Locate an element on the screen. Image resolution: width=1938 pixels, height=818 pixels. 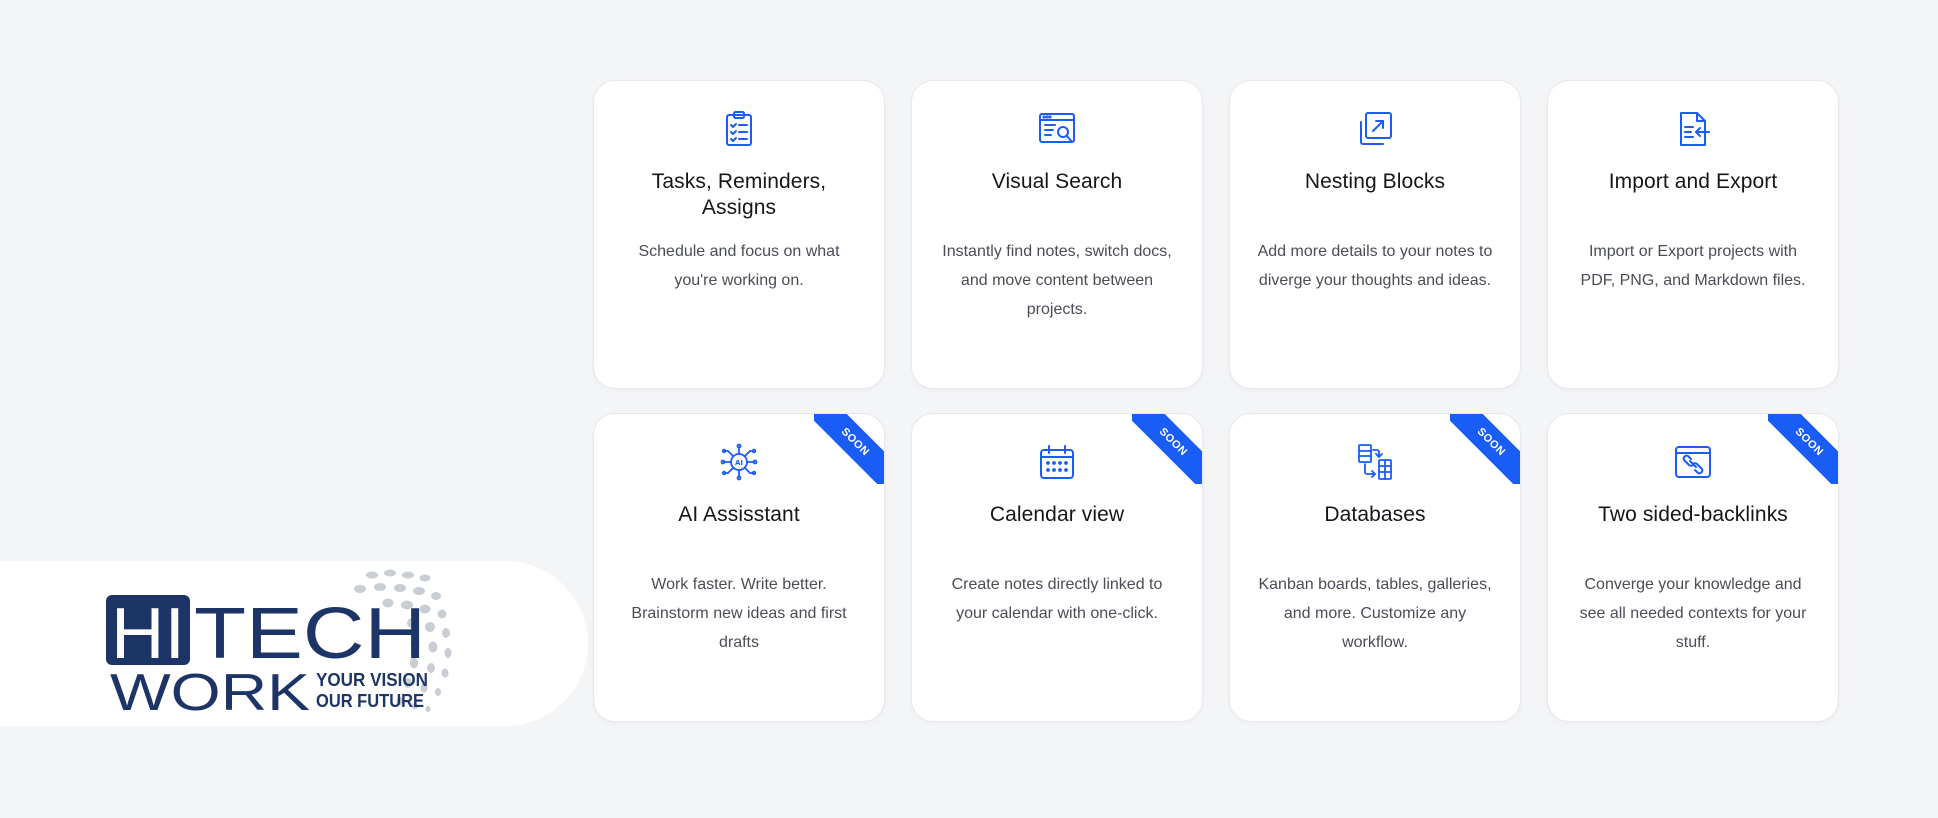
logo-word-work: WORK is located at coordinates (210, 693).